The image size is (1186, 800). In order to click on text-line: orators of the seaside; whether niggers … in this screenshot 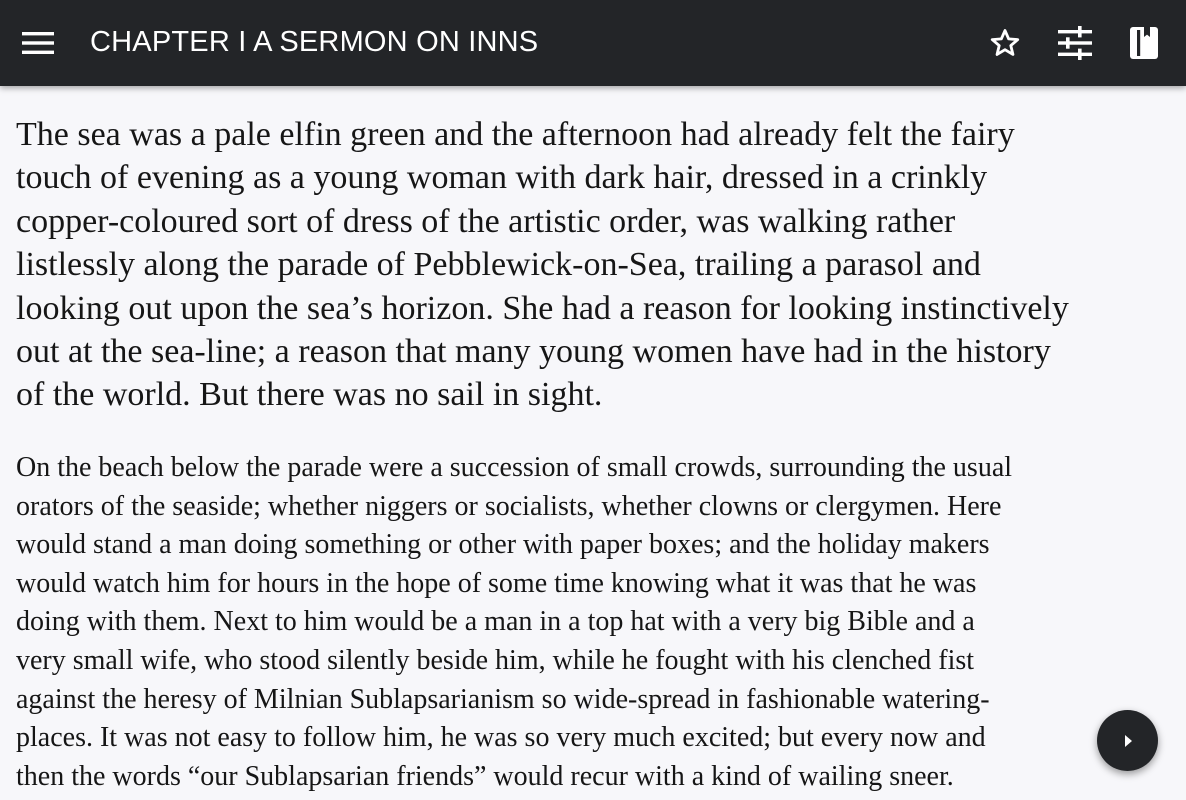, I will do `click(509, 506)`.